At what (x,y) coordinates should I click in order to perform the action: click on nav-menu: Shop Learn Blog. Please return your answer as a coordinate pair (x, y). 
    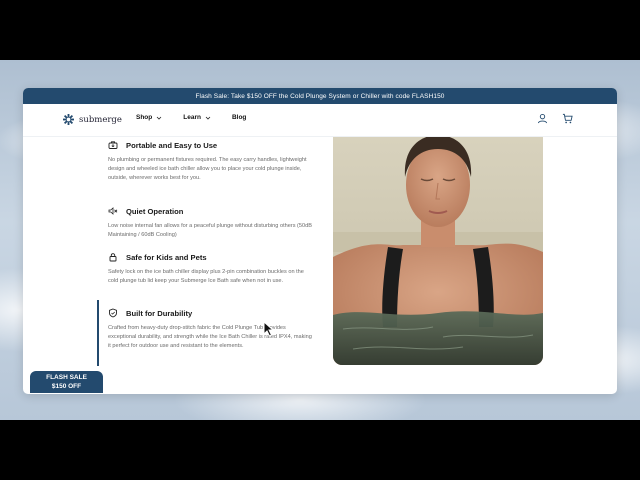
    Looking at the image, I should click on (191, 117).